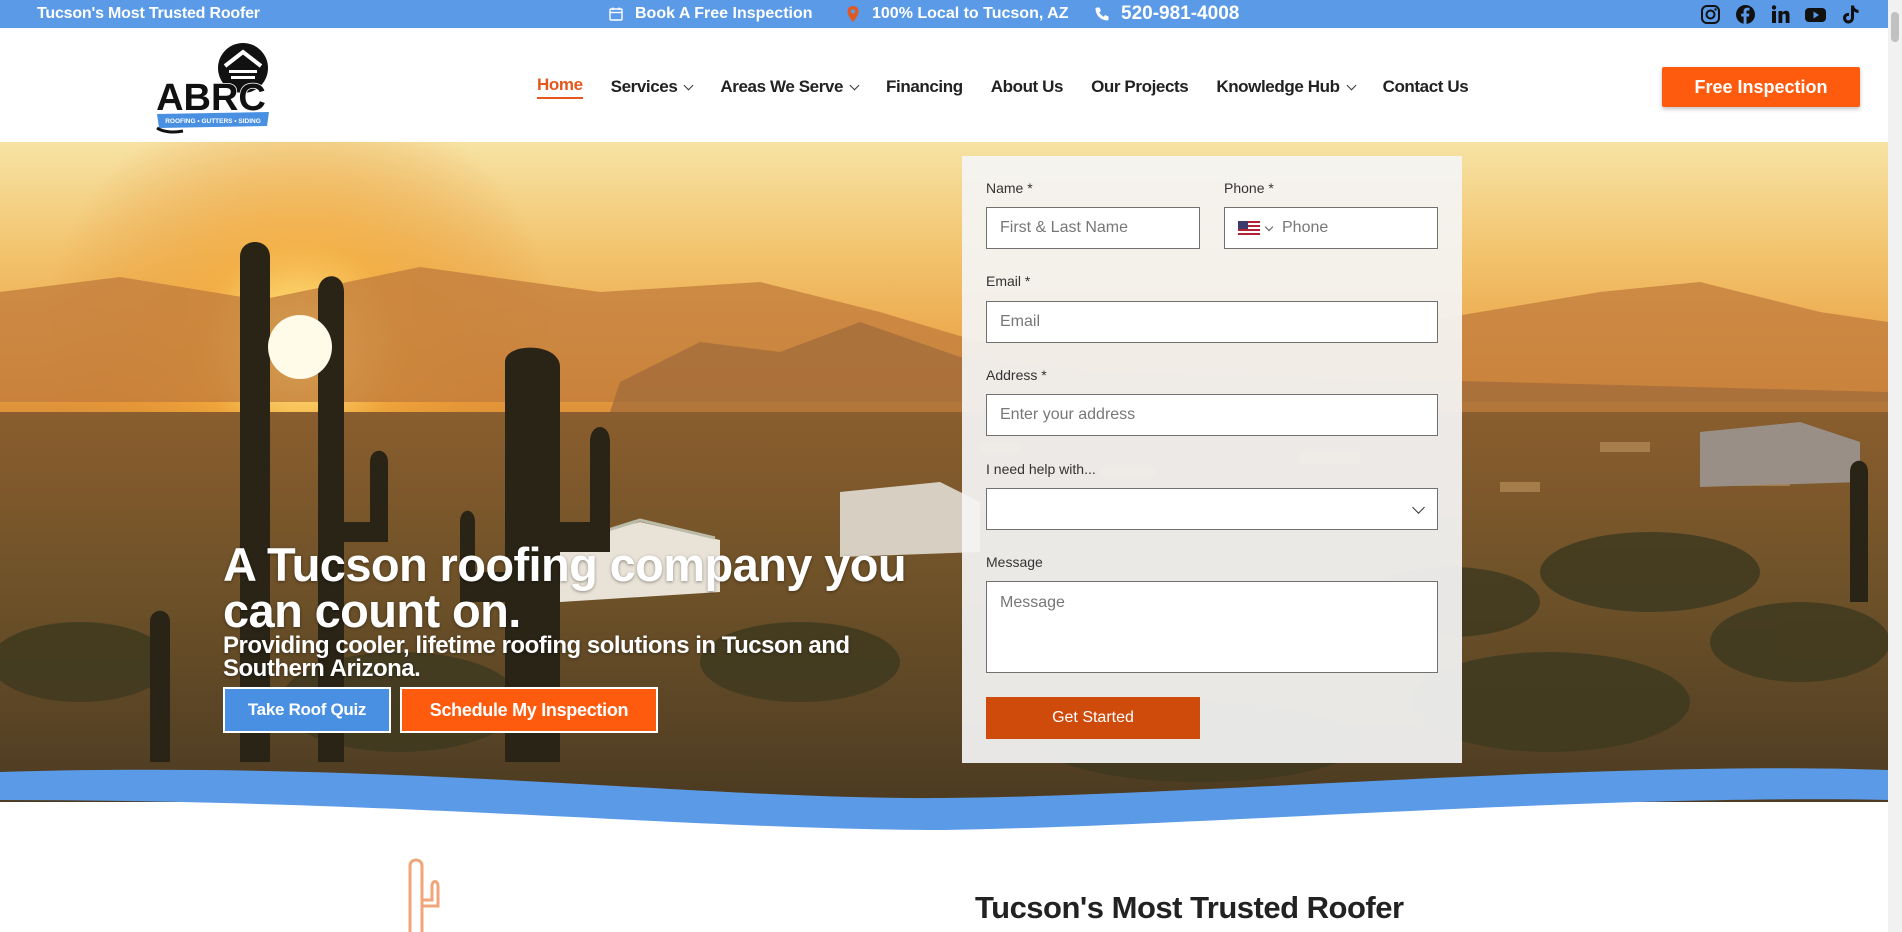  I want to click on message-label: Message, so click(1014, 562).